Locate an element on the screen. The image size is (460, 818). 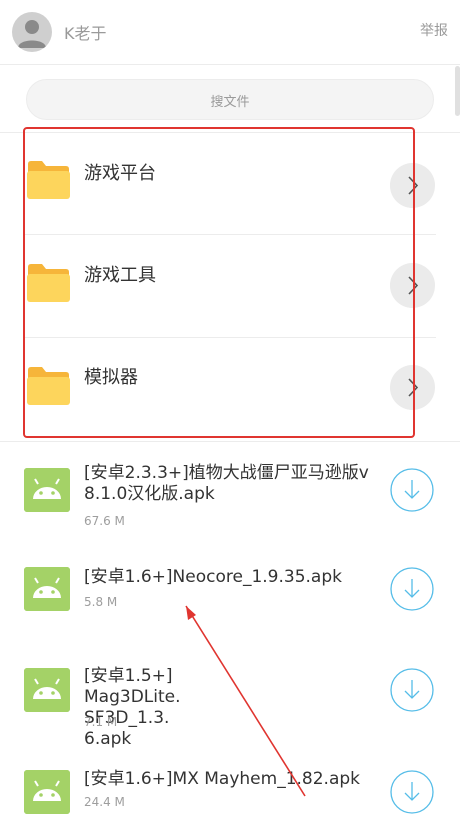
username: K老于 is located at coordinates (85, 32).